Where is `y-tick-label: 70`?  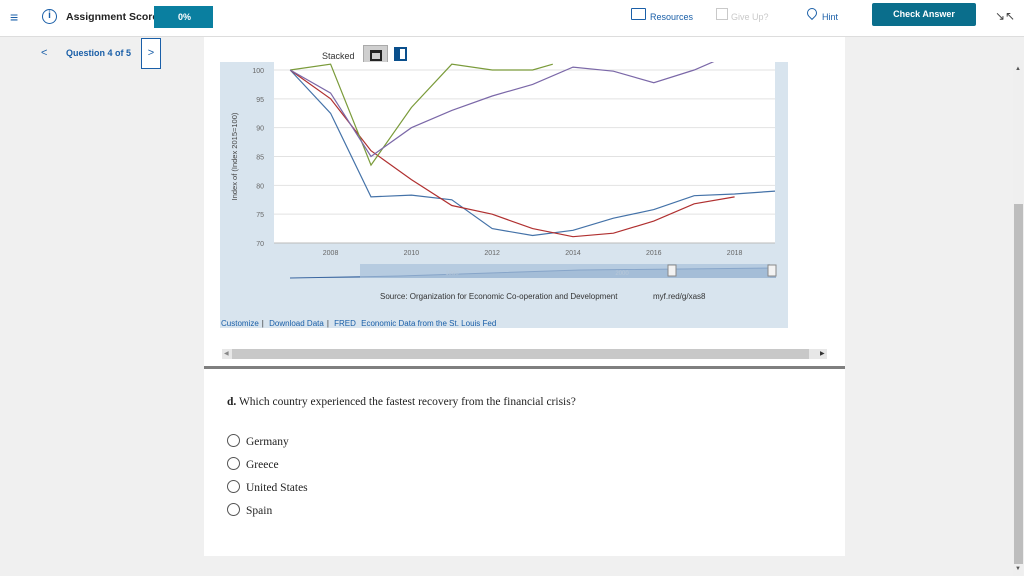 y-tick-label: 70 is located at coordinates (260, 244).